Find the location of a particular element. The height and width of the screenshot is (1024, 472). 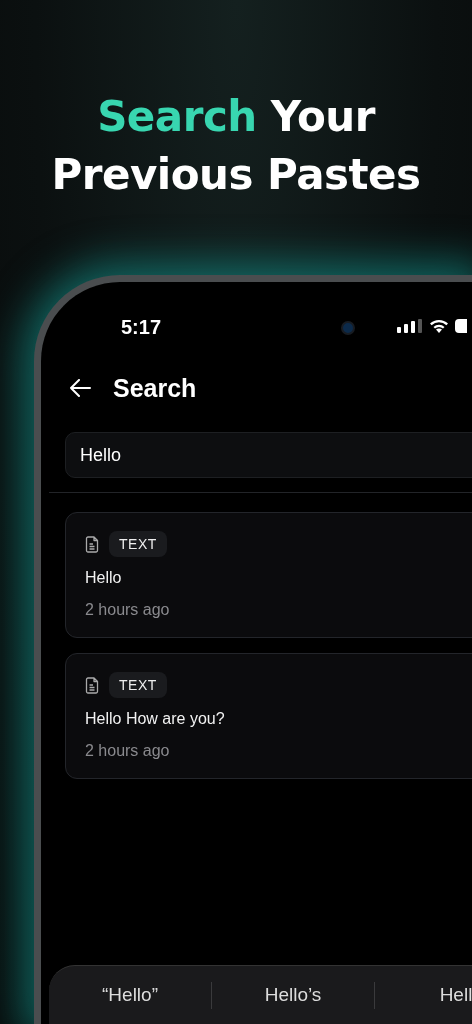

search-field: Hello is located at coordinates (268, 455).